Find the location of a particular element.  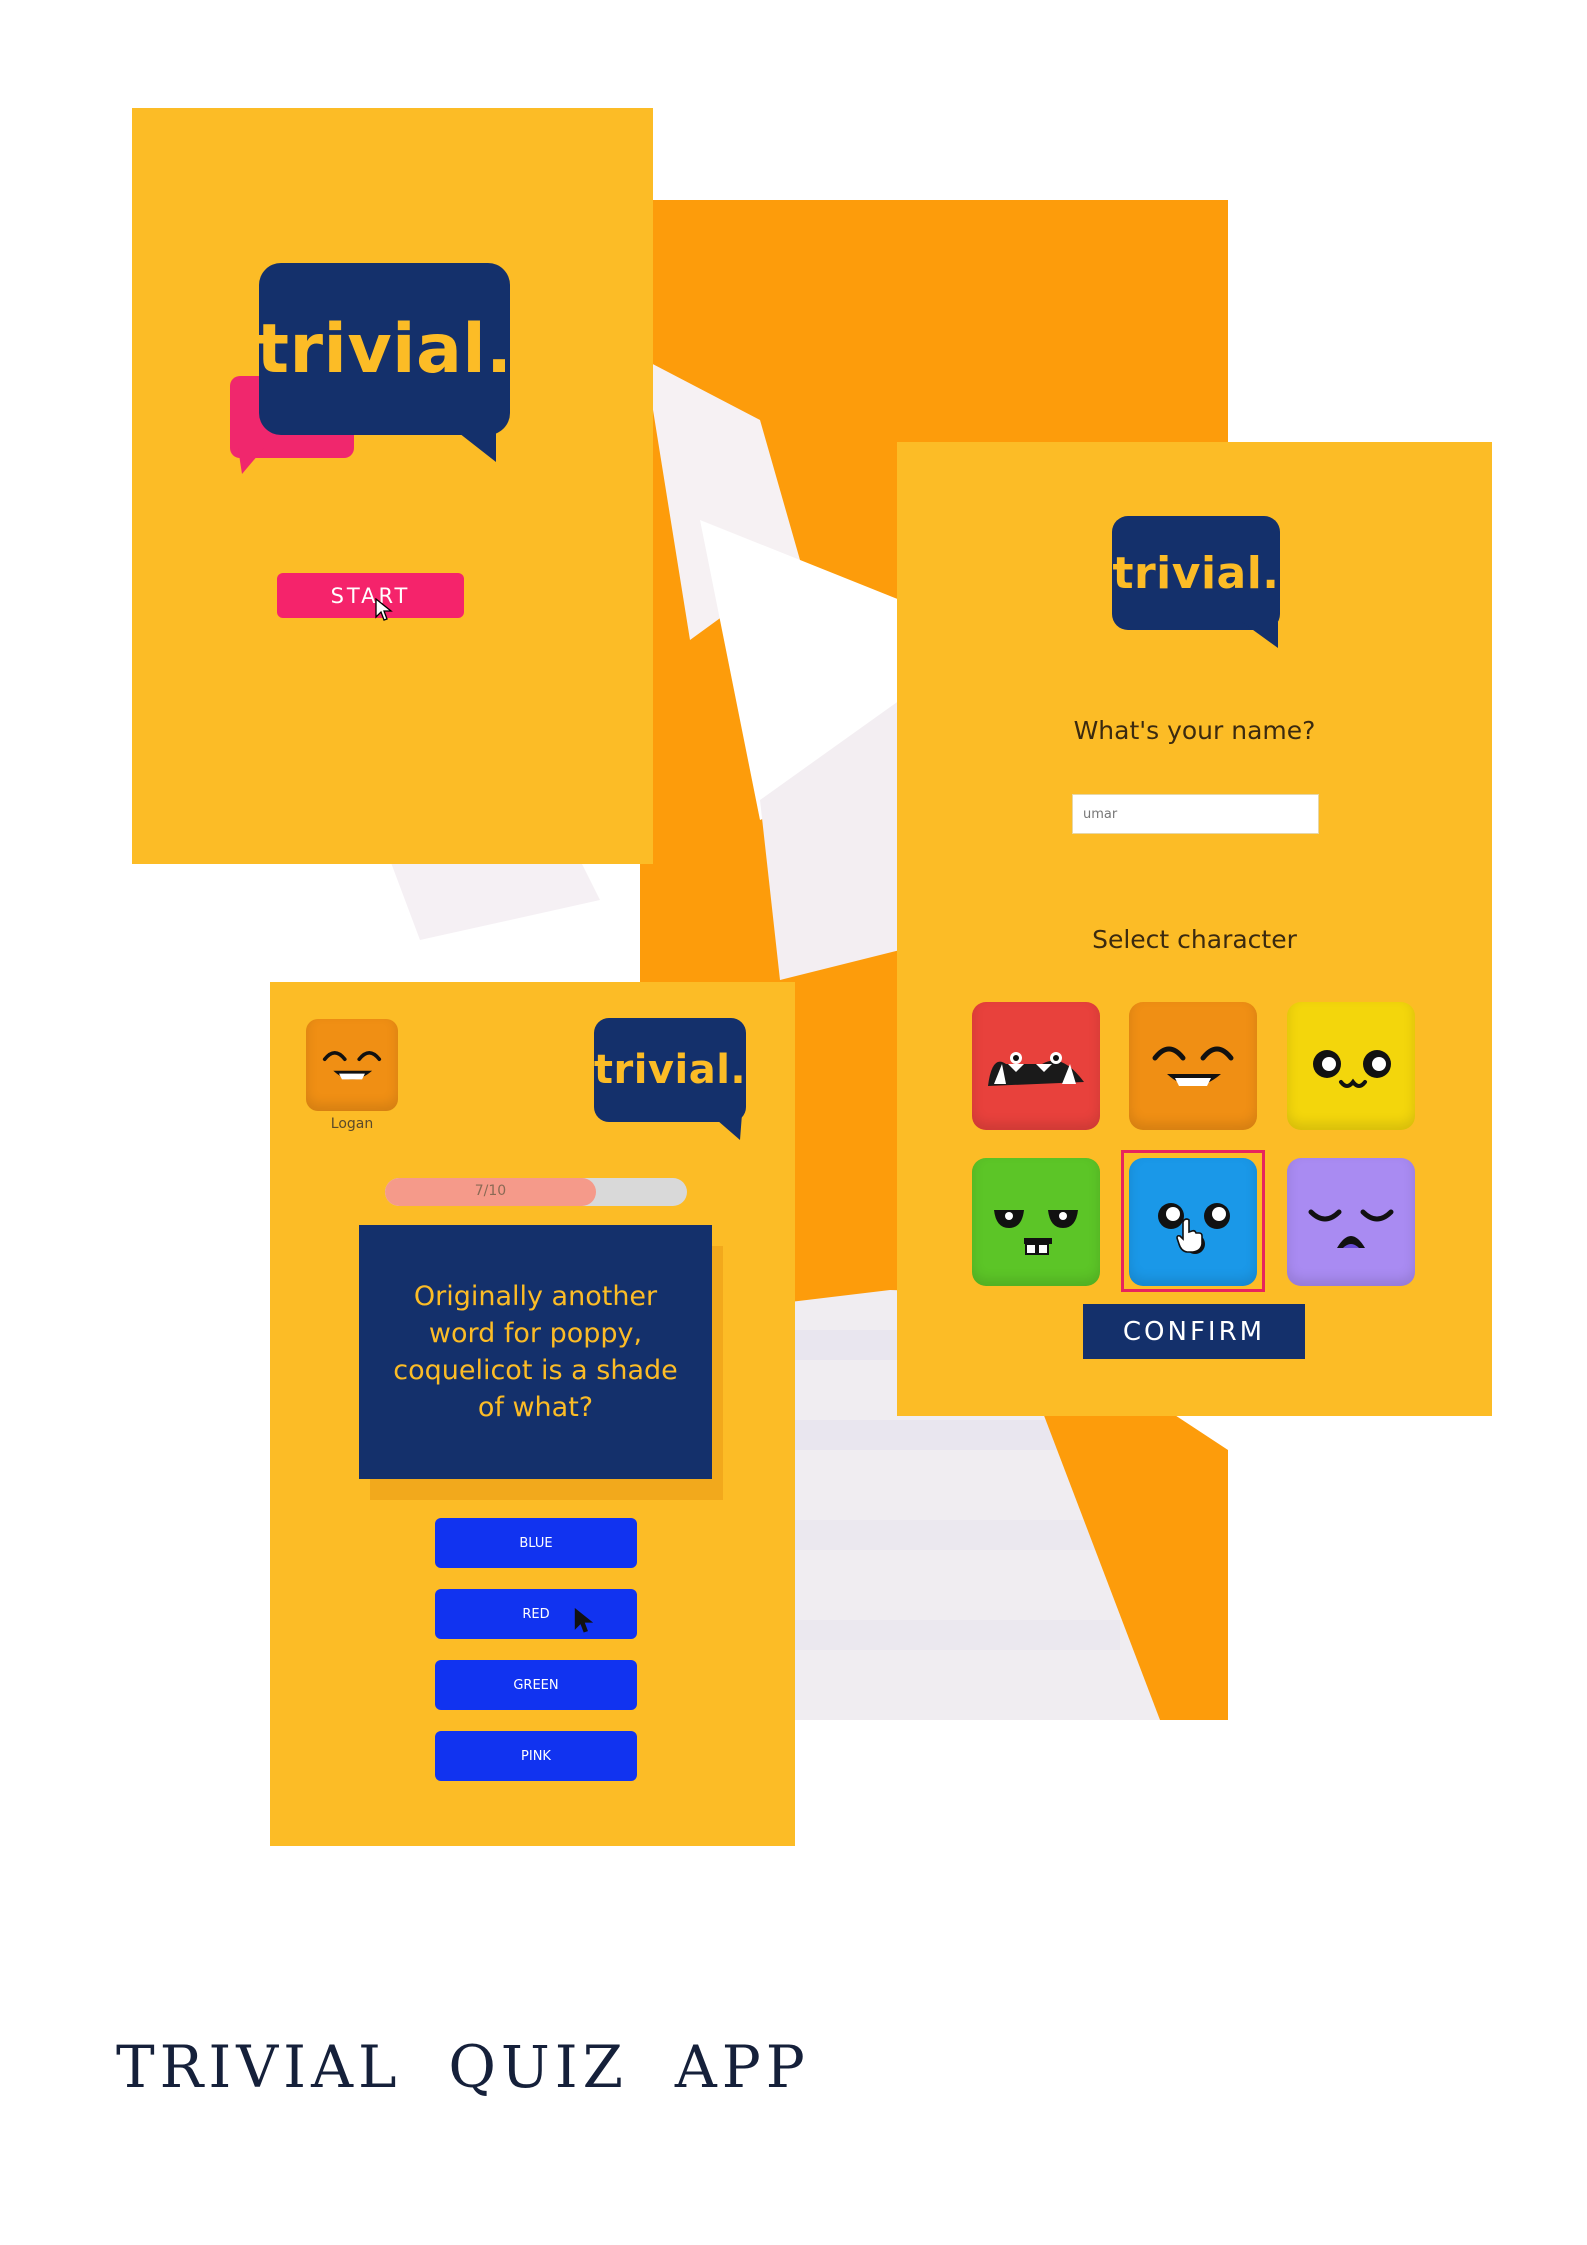

character-purple-sad is located at coordinates (1351, 1222).